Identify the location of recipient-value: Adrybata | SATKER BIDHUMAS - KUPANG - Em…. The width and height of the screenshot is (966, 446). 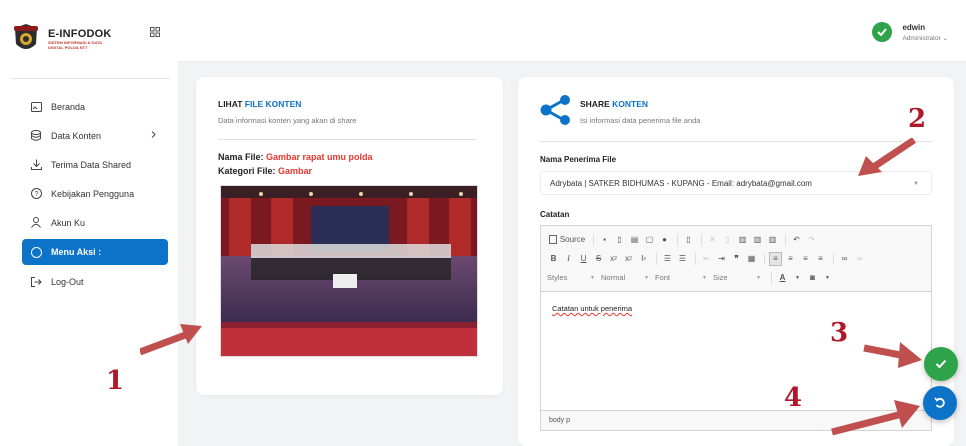
(681, 183).